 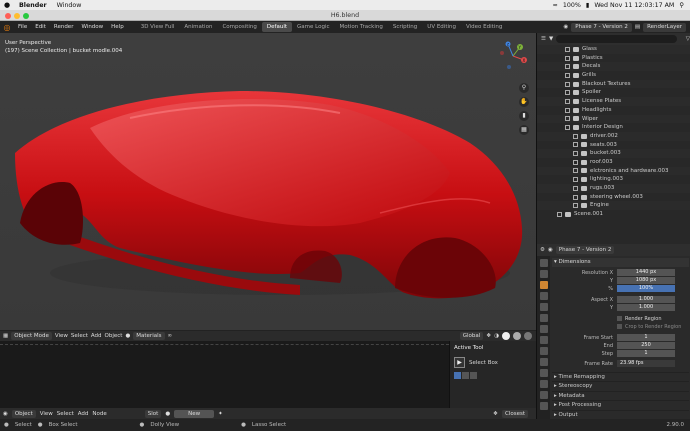 What do you see at coordinates (514, 413) in the screenshot?
I see `closest-dropdown: Closest` at bounding box center [514, 413].